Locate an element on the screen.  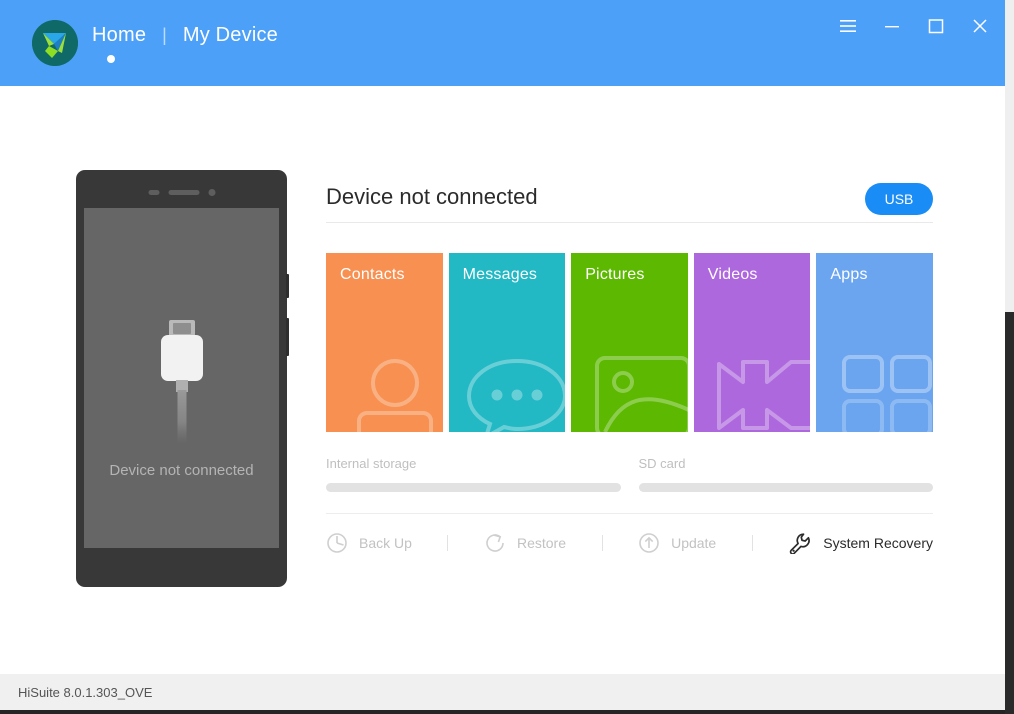
action-system-recovery: System Recovery is located at coordinates (860, 543).